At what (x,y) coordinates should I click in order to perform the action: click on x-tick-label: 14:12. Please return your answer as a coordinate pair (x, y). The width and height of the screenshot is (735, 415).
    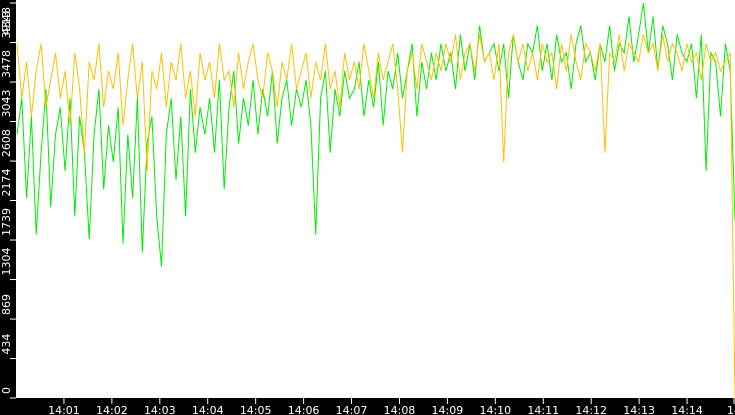
    Looking at the image, I should click on (591, 409).